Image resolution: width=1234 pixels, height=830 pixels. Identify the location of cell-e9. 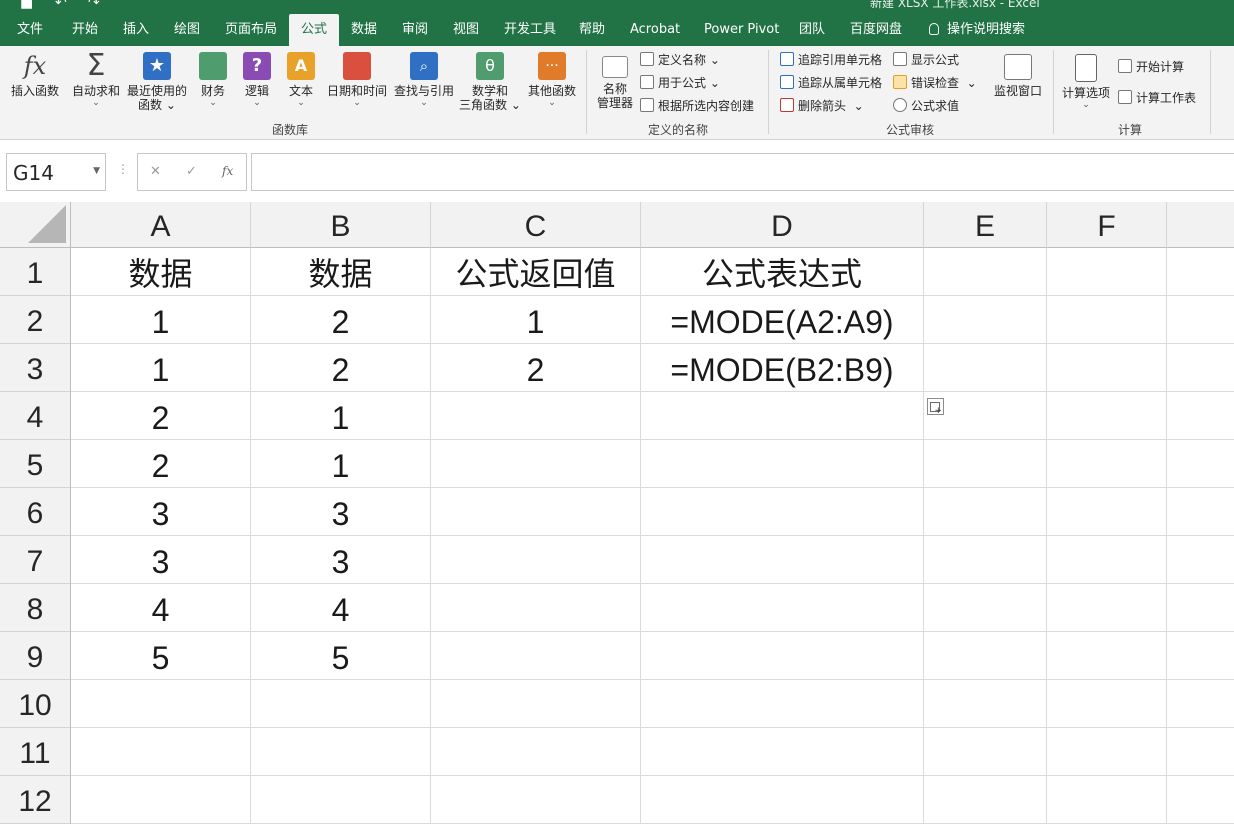
(985, 656).